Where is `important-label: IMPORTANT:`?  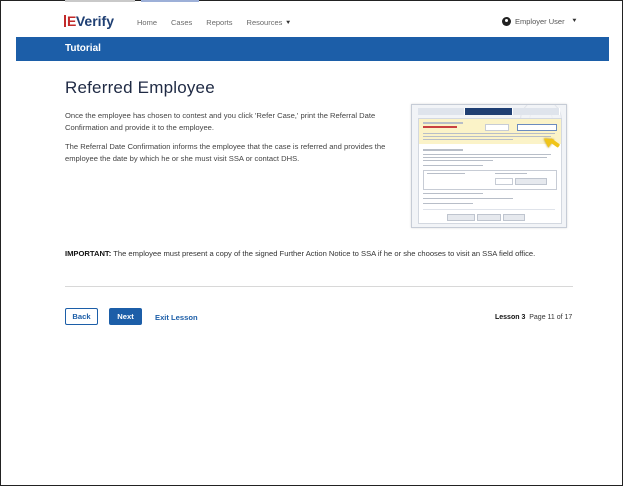
important-label: IMPORTANT: is located at coordinates (88, 253).